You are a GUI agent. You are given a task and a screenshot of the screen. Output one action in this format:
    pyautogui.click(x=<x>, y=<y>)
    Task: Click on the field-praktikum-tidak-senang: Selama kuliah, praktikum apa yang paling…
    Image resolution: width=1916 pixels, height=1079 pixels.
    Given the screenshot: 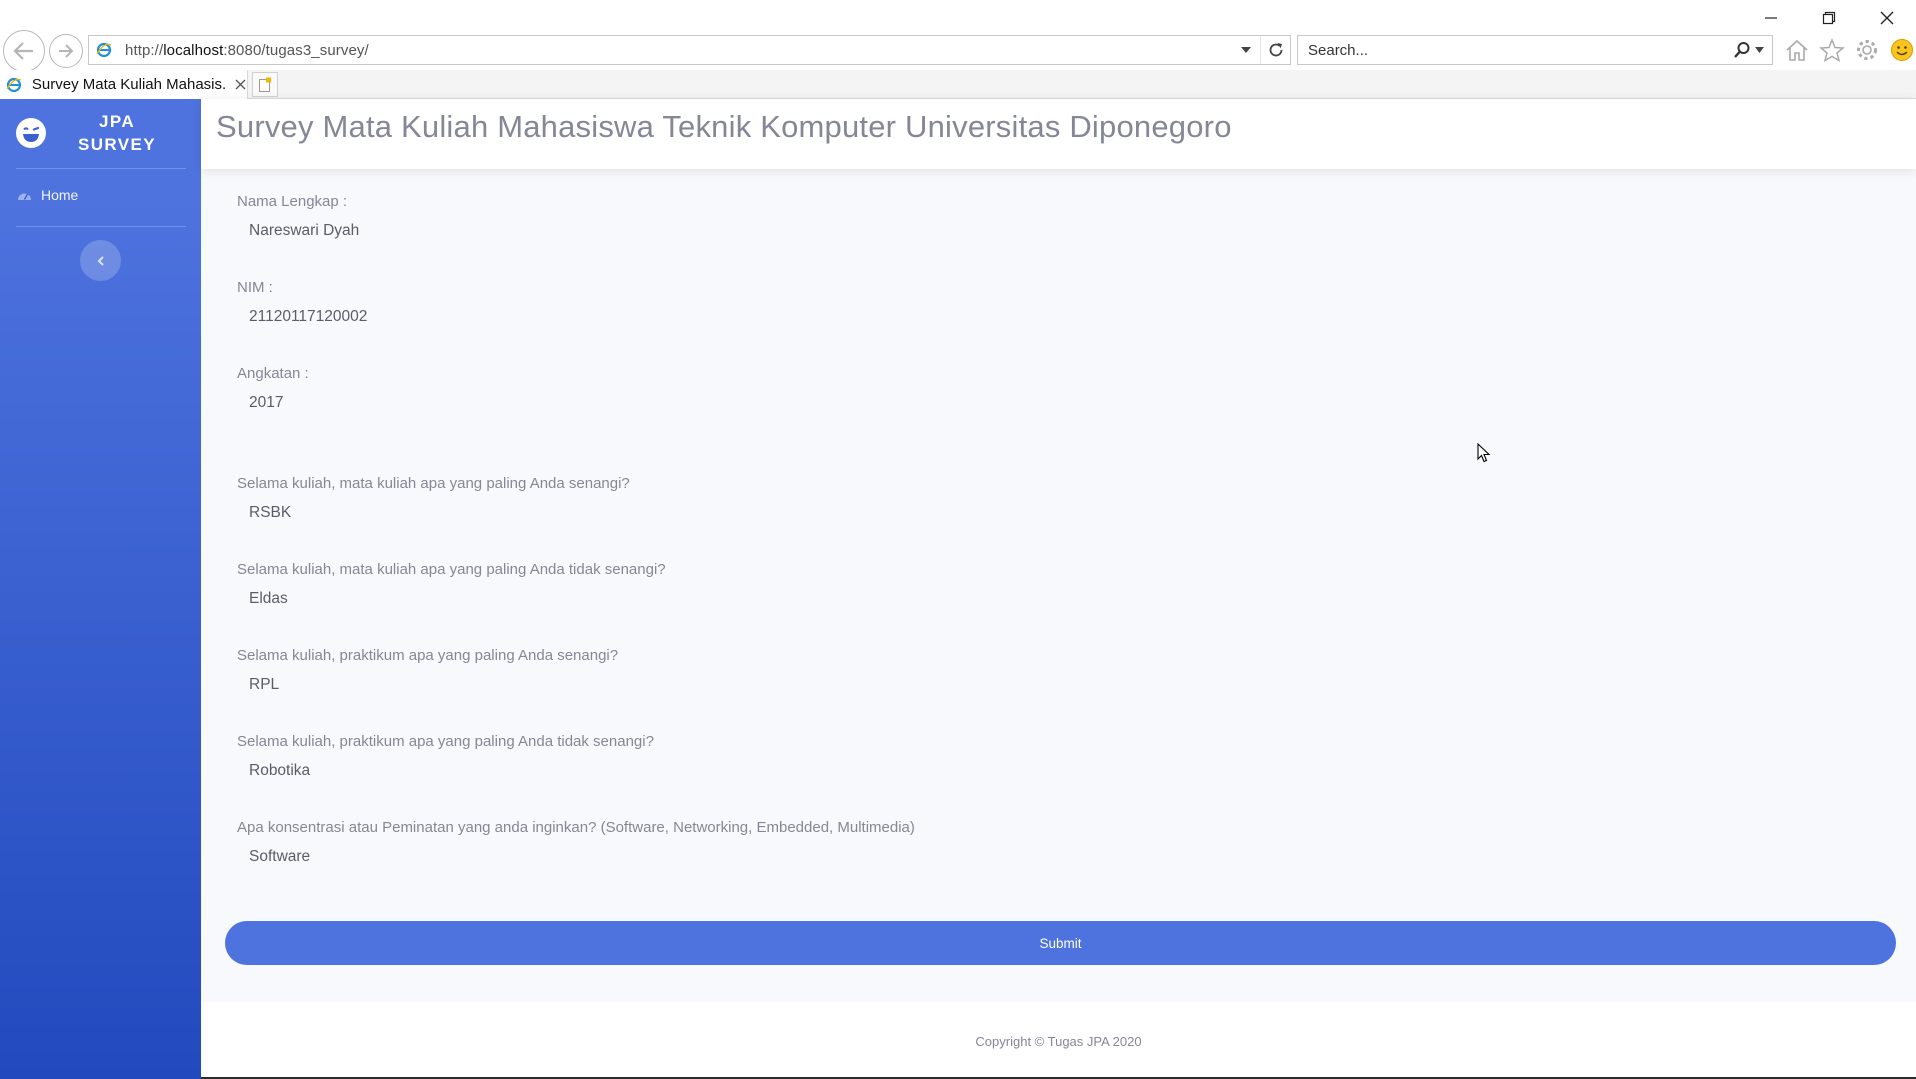 What is the action you would take?
    pyautogui.click(x=445, y=756)
    